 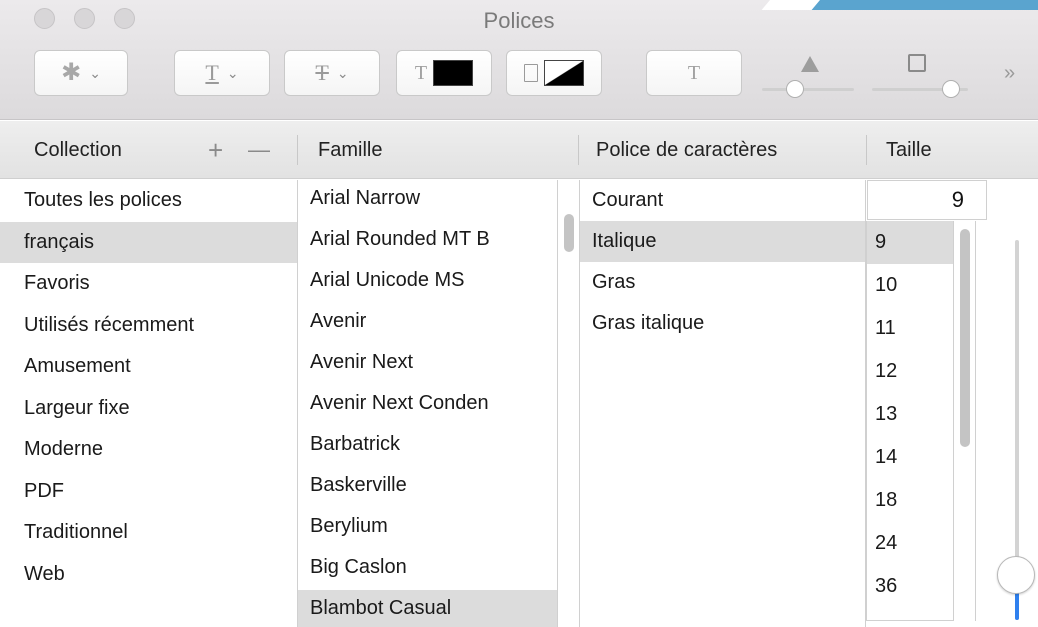 What do you see at coordinates (222, 73) in the screenshot?
I see `underline-menu-button: T ⌄` at bounding box center [222, 73].